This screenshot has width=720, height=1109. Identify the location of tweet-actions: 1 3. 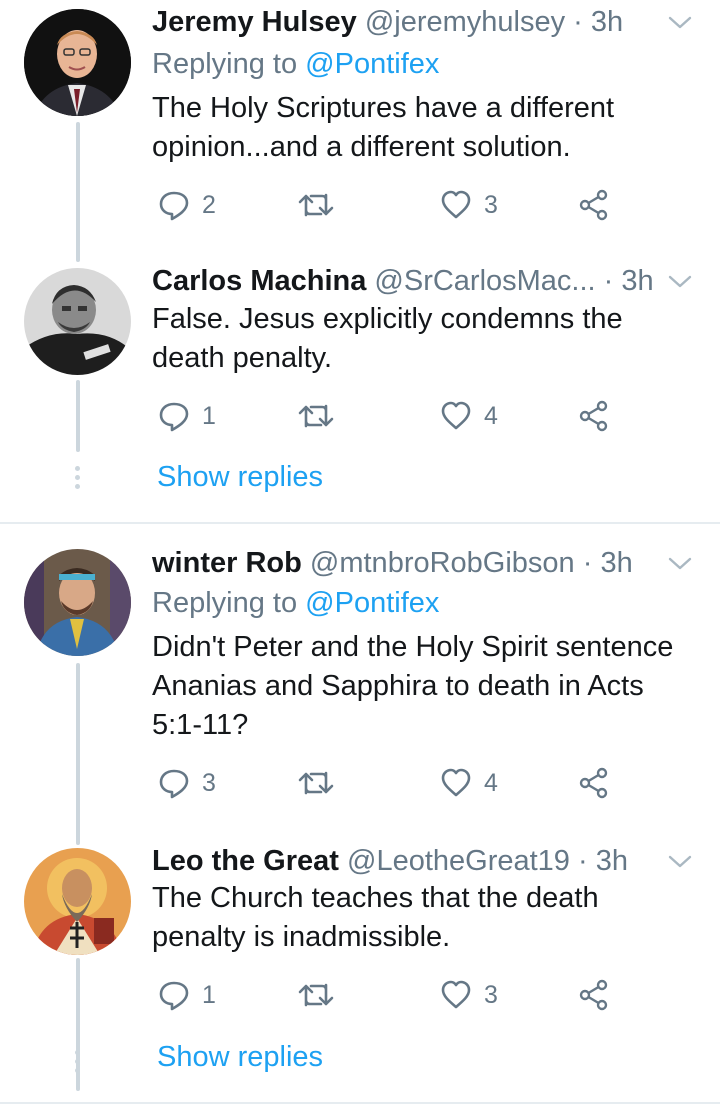
(387, 995).